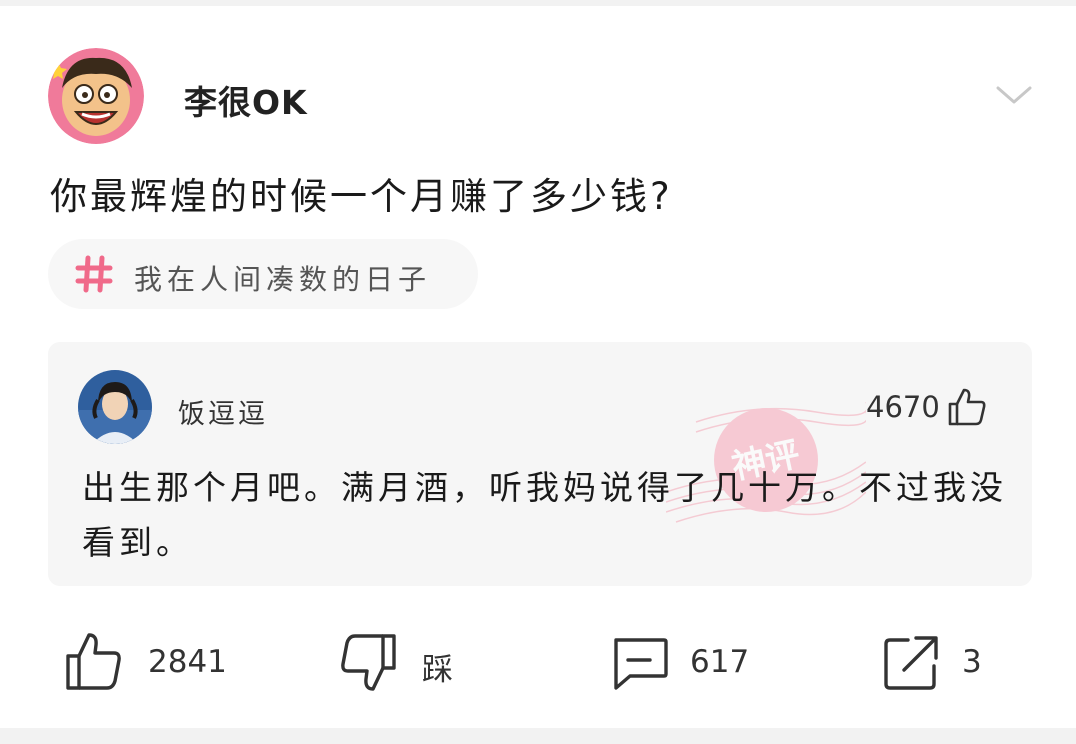 Image resolution: width=1076 pixels, height=744 pixels. I want to click on like-count: 2841, so click(187, 662).